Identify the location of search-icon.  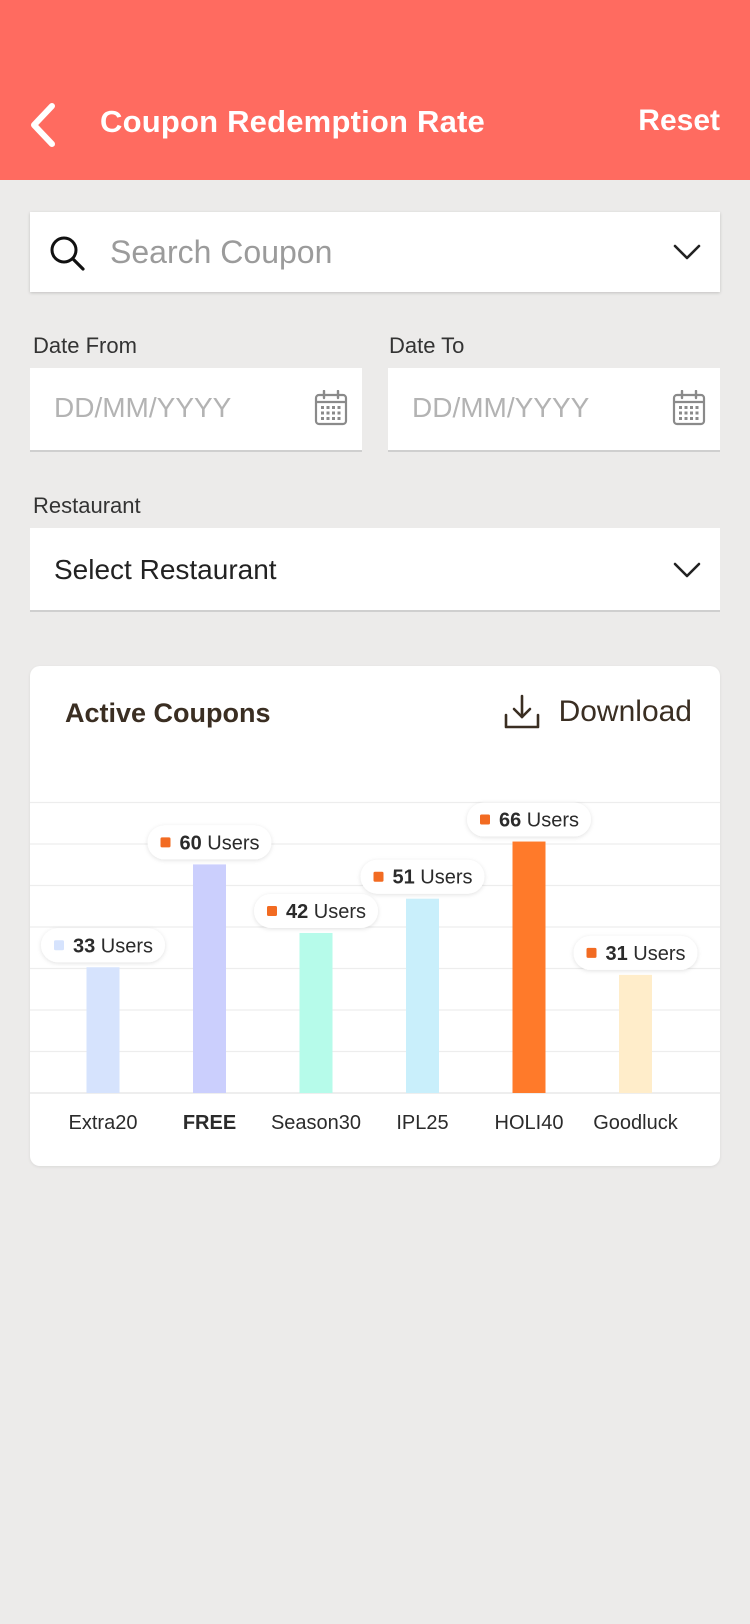
(67, 253).